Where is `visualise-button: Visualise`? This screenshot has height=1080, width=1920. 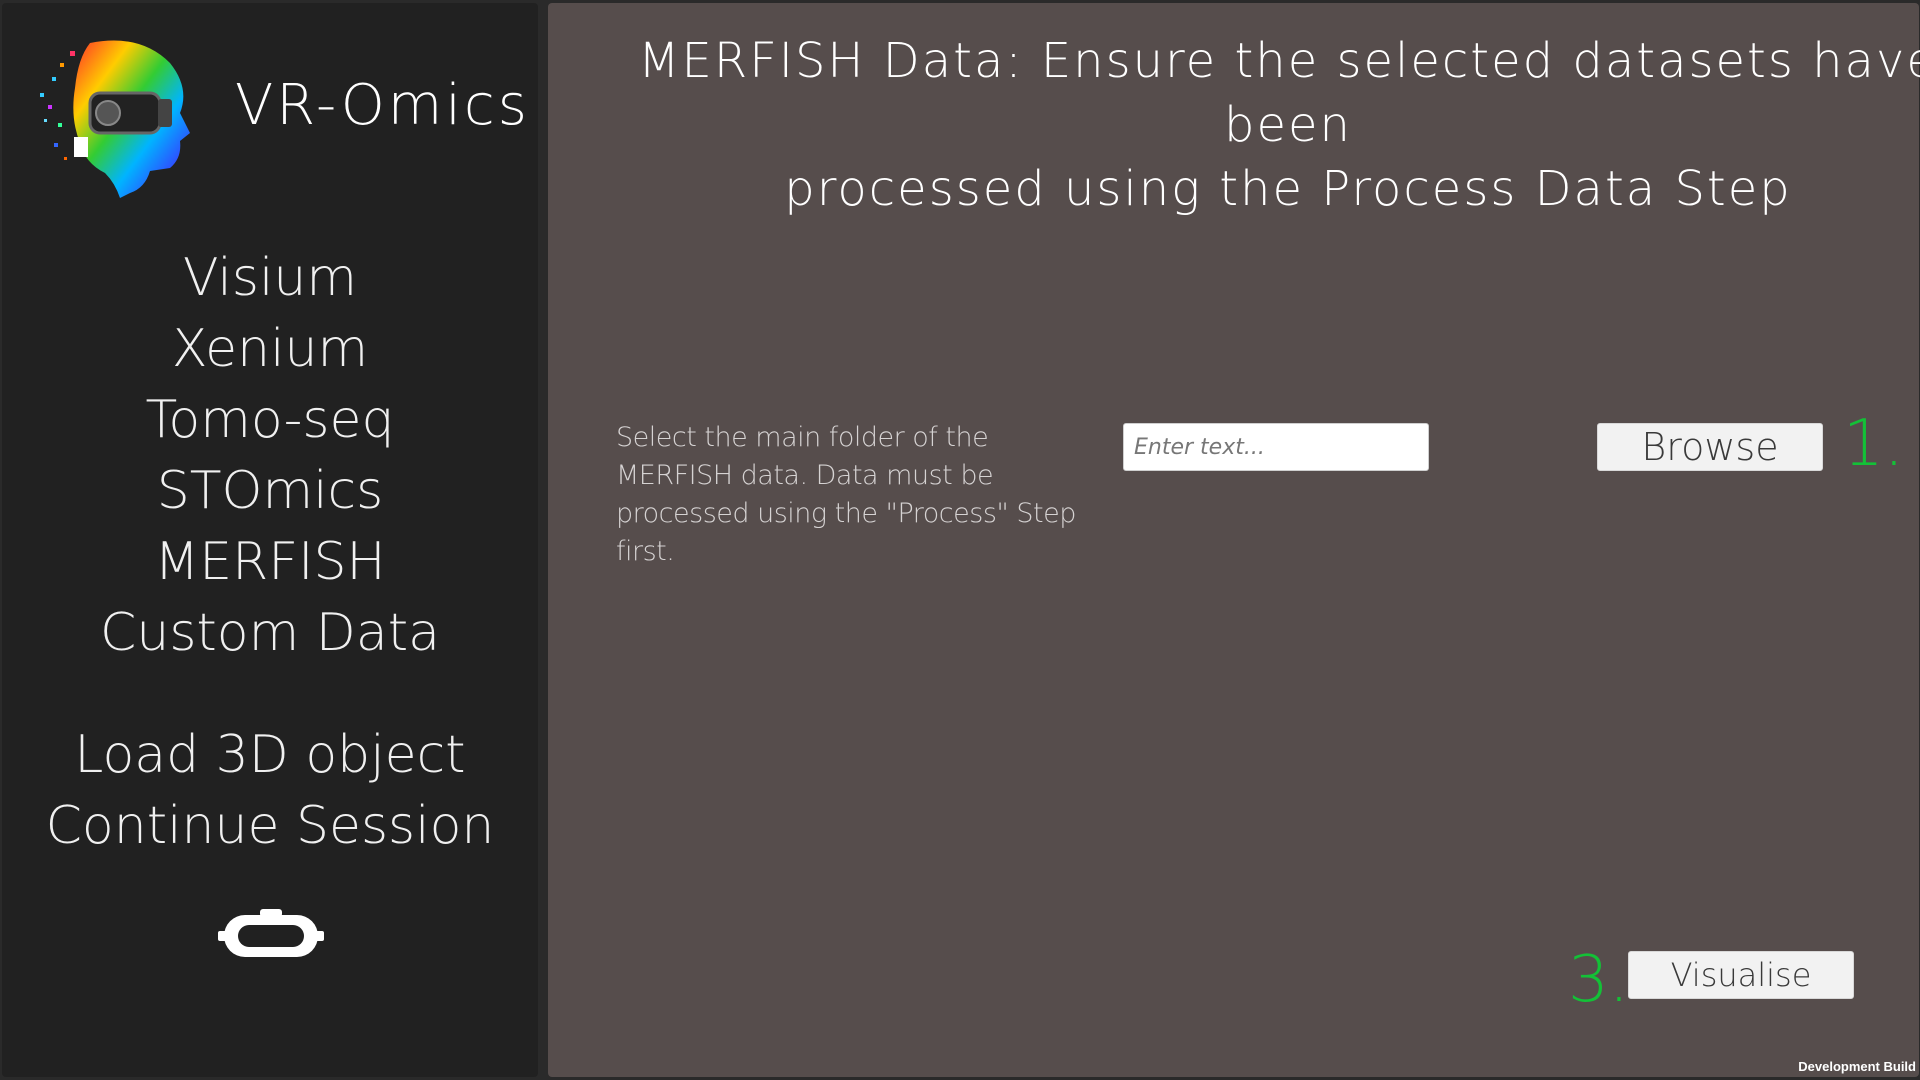 visualise-button: Visualise is located at coordinates (1741, 975).